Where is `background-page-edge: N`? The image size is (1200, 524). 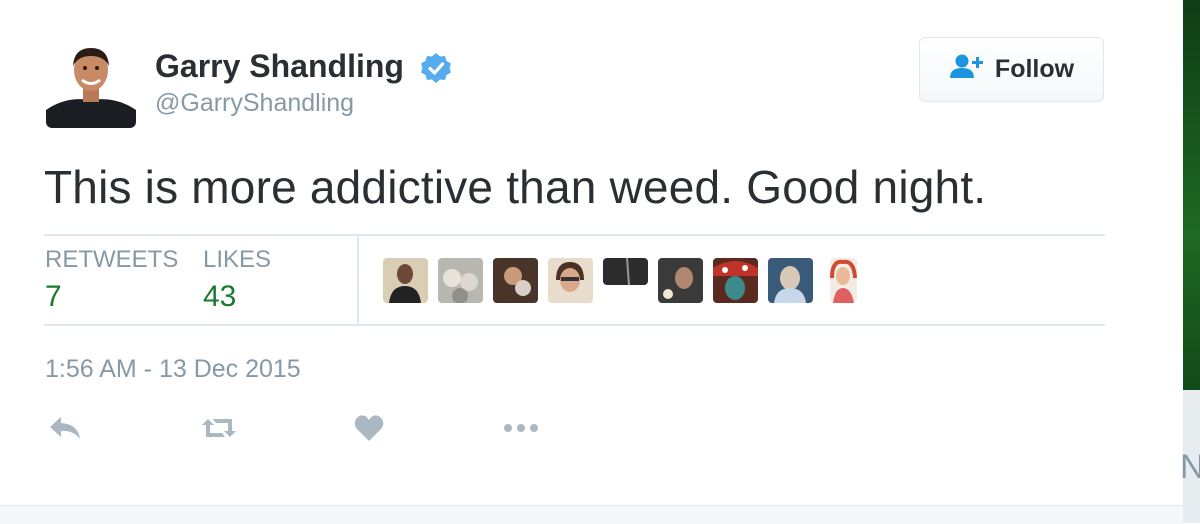
background-page-edge: N is located at coordinates (1190, 261).